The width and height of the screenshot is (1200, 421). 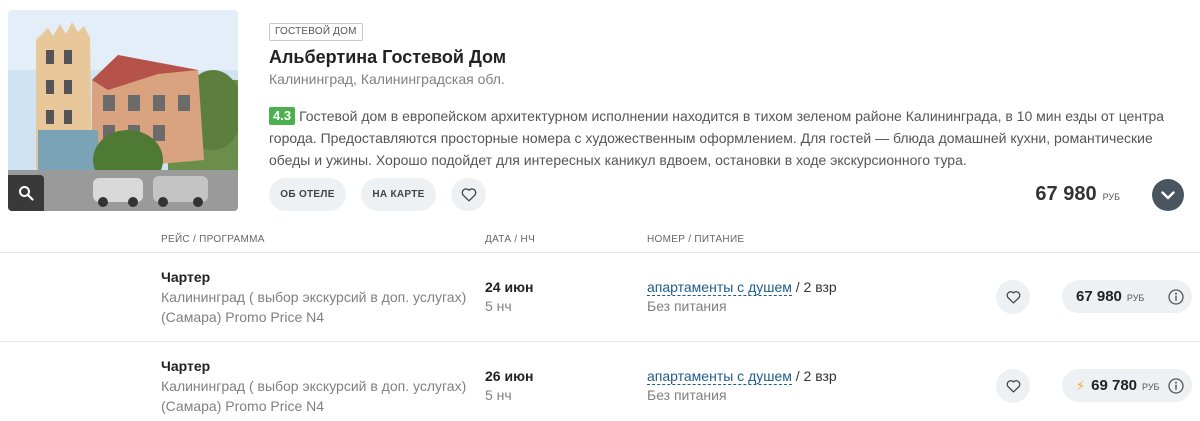 What do you see at coordinates (316, 32) in the screenshot?
I see `hotel-type-badge: ГОСТЕВОЙ ДОМ` at bounding box center [316, 32].